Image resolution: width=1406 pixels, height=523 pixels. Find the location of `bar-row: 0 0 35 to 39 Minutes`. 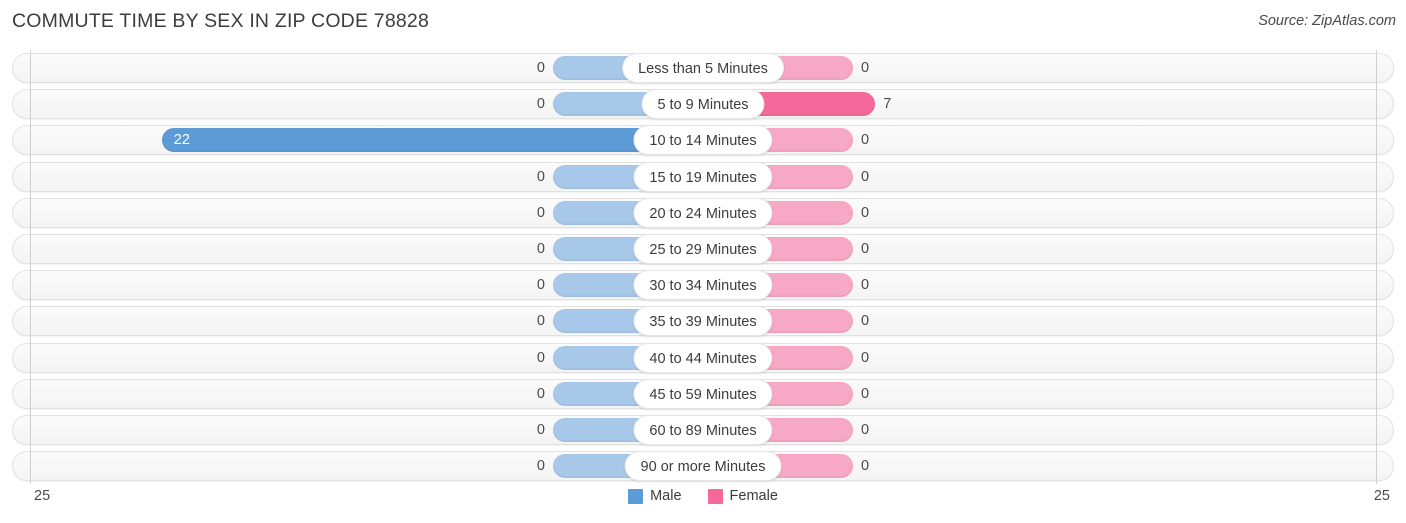

bar-row: 0 0 35 to 39 Minutes is located at coordinates (703, 321).